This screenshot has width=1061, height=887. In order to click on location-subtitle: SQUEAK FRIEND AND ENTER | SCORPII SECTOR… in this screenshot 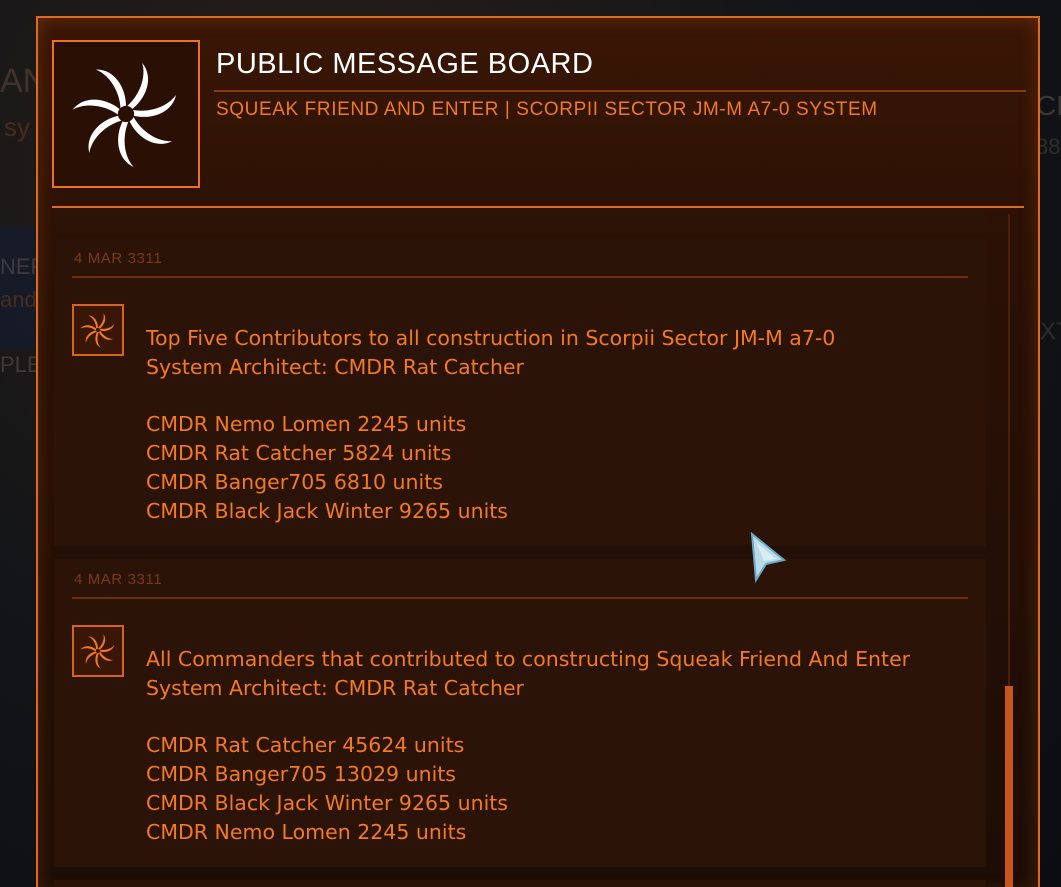, I will do `click(547, 109)`.